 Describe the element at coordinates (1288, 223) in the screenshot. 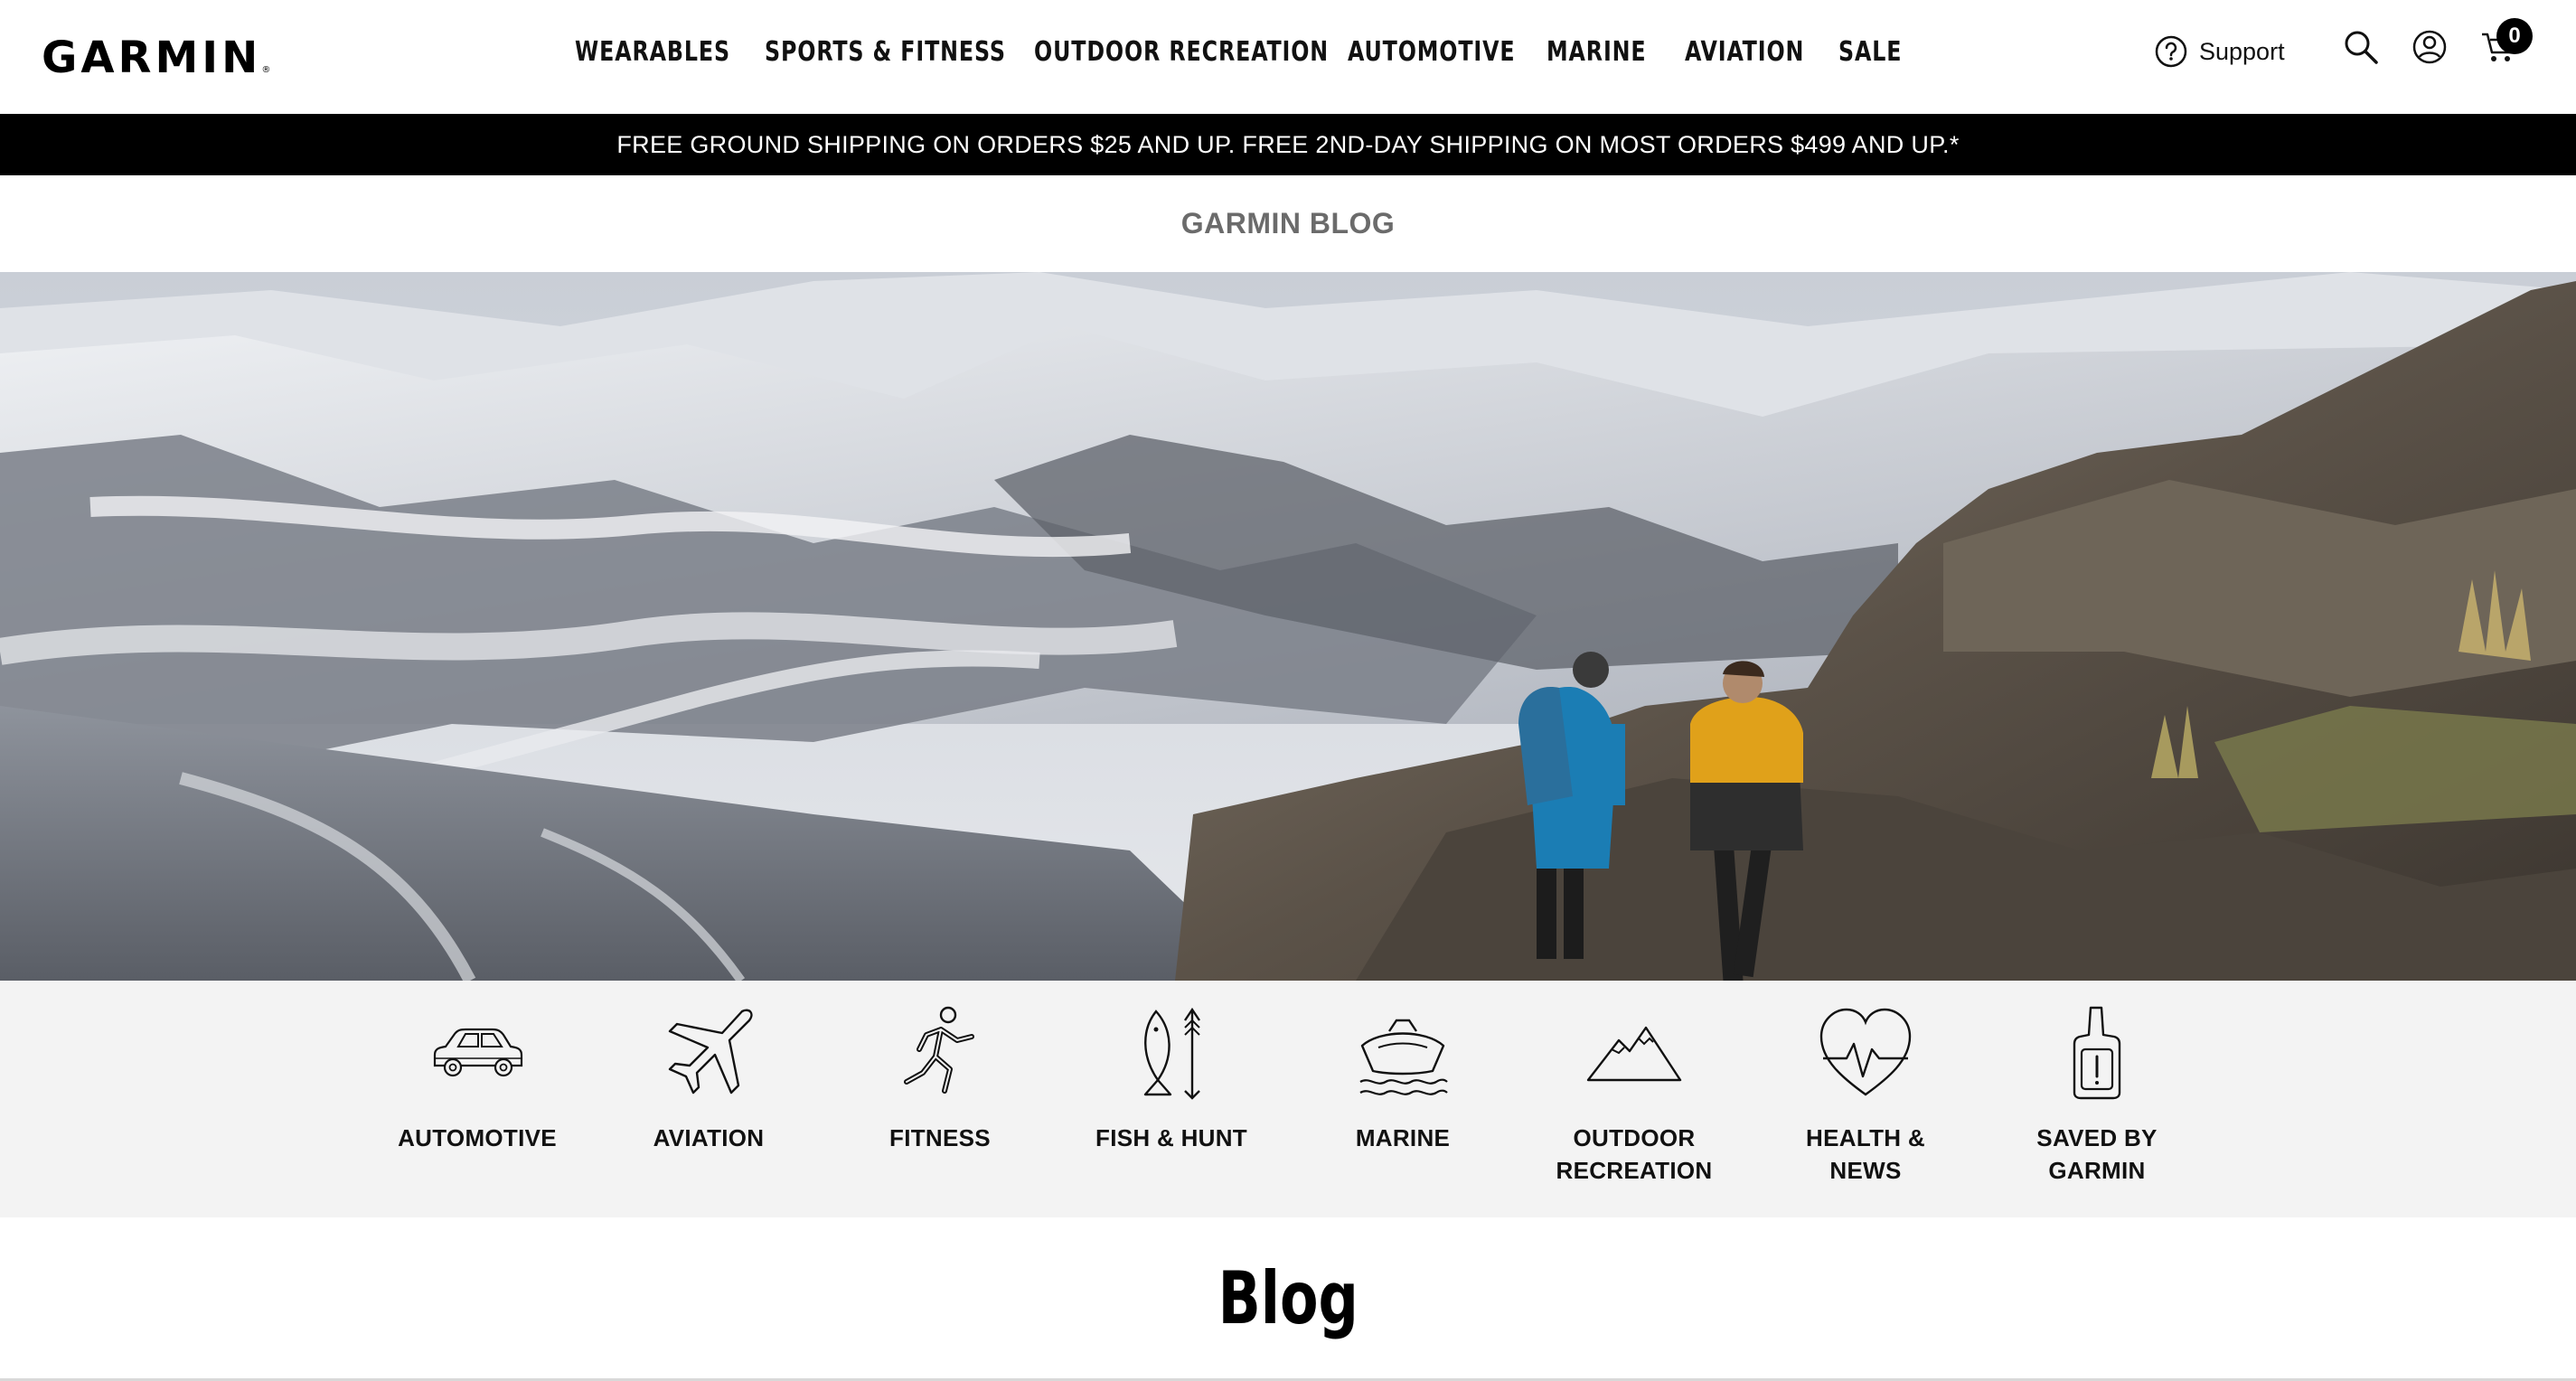

I see `garmin-blog-label: GARMIN BLOG` at that location.